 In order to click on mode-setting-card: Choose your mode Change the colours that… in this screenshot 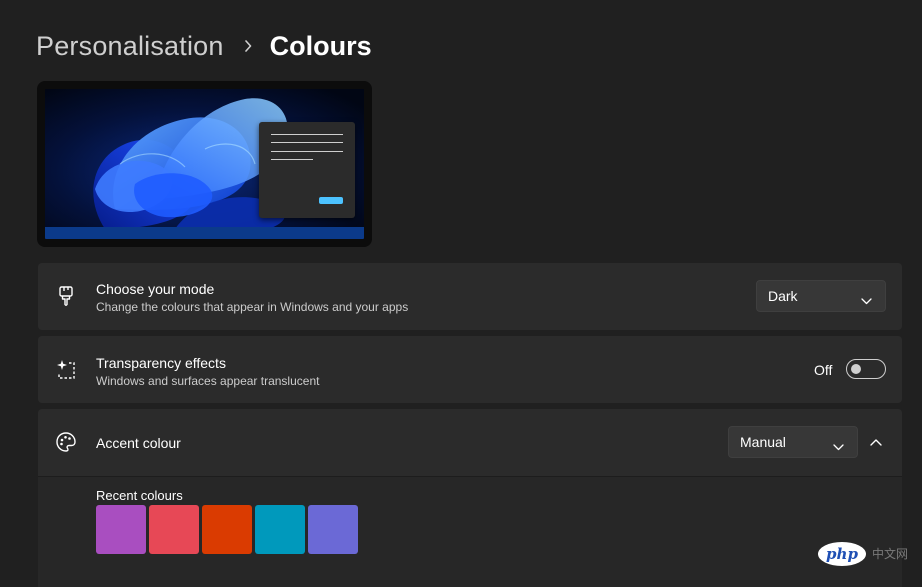, I will do `click(470, 296)`.